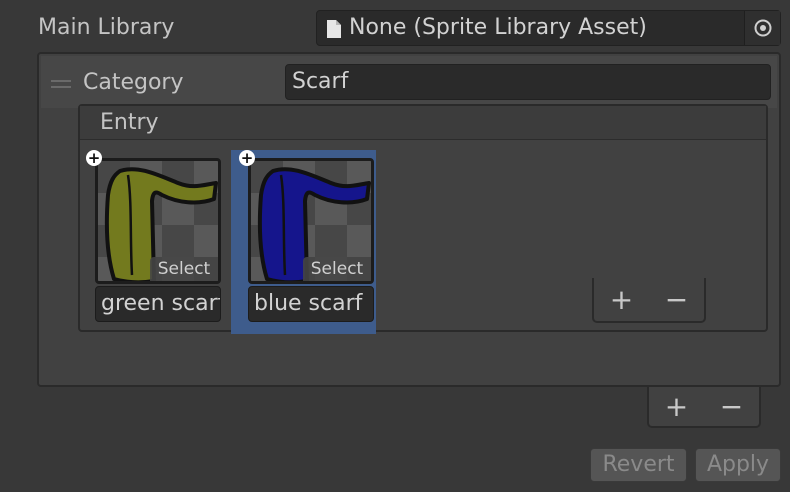 The height and width of the screenshot is (492, 790). I want to click on sprite-entry-tile-selected: Select + blue scarf, so click(303, 242).